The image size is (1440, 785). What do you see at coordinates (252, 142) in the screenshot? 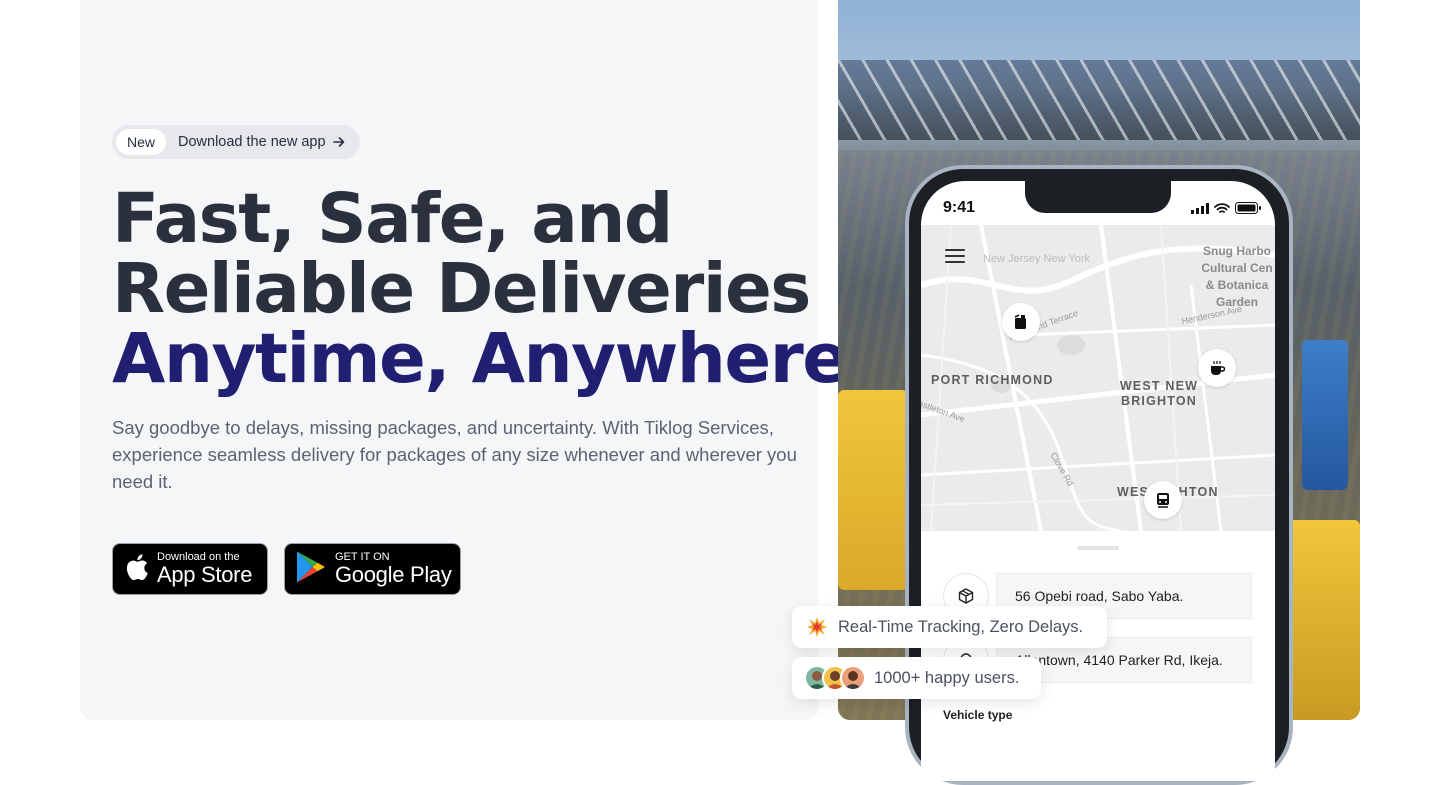
I see `download-app-link-text: Download the new app` at bounding box center [252, 142].